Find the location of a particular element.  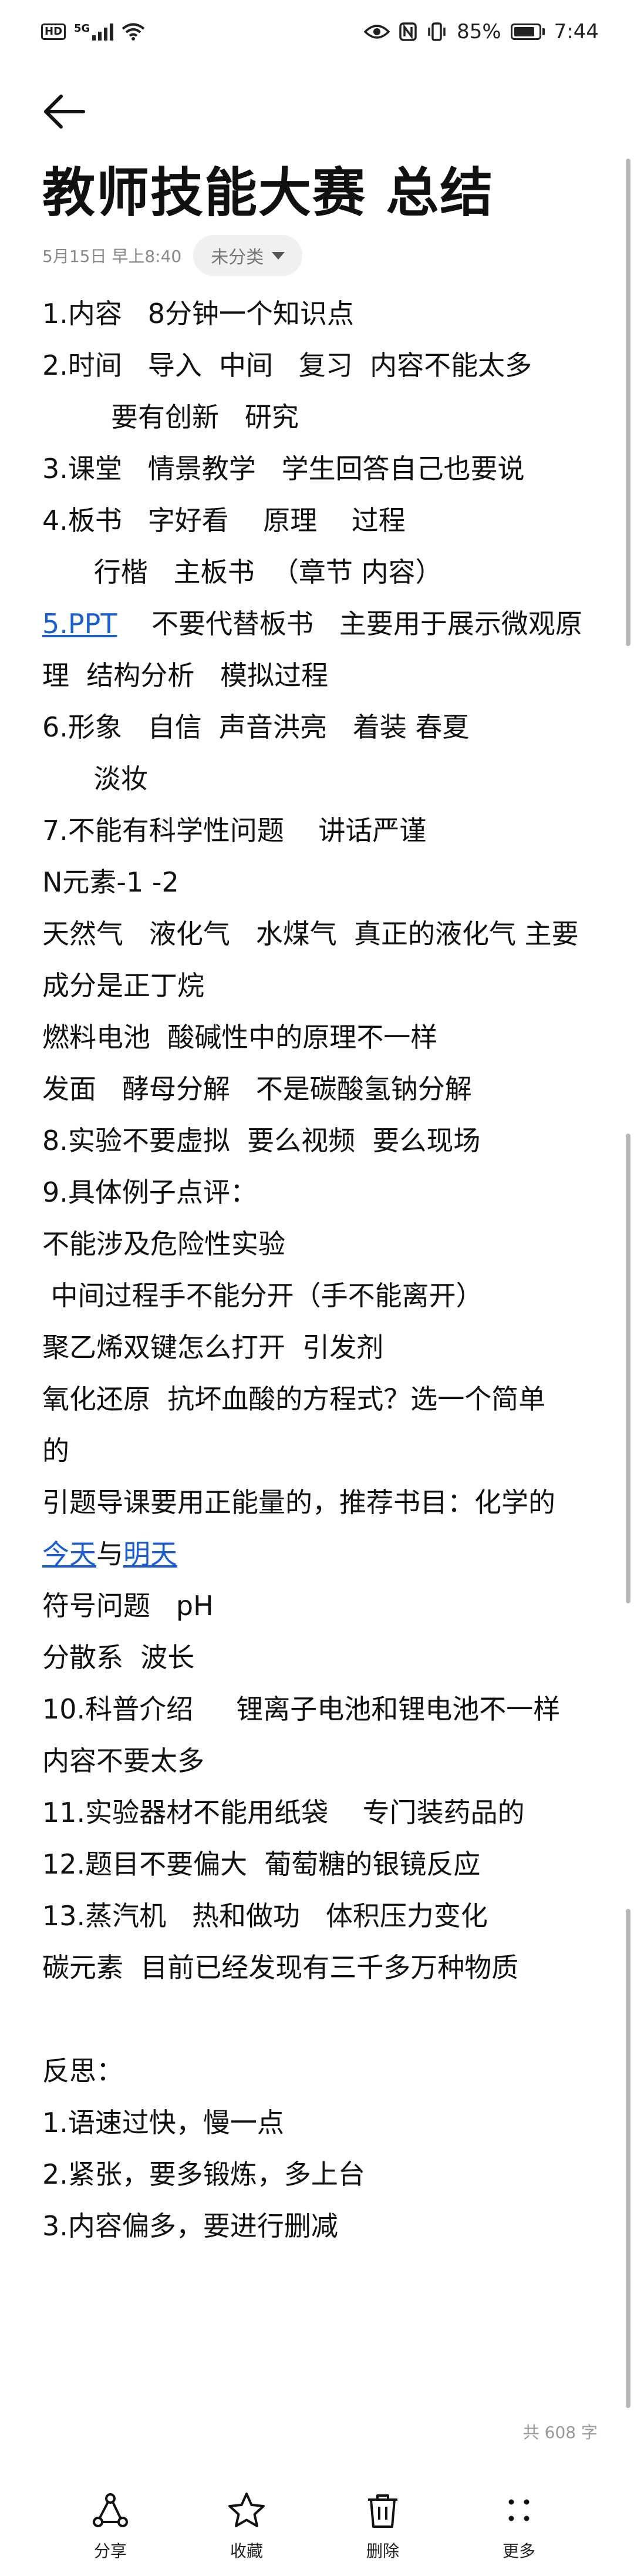

note-text: 1.语速过快，慢一点 is located at coordinates (163, 2122).